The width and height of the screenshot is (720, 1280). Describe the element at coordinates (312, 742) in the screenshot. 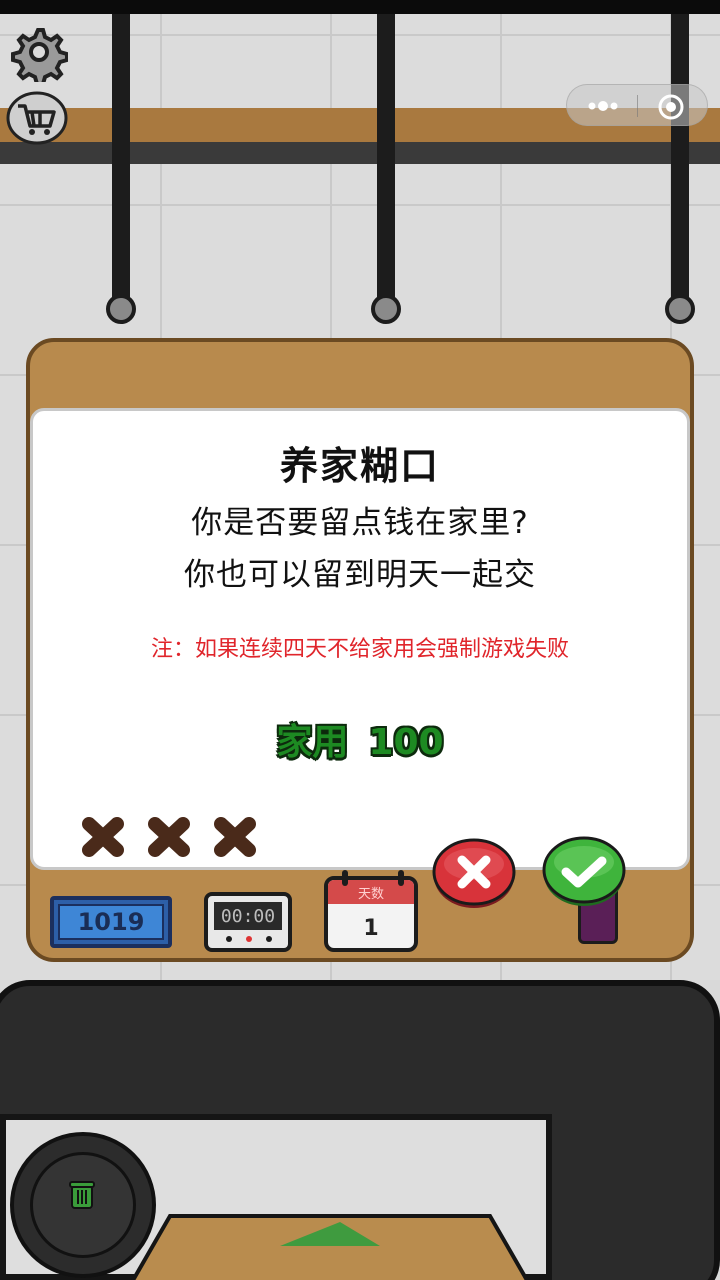

I see `household-money-label: 家用` at that location.